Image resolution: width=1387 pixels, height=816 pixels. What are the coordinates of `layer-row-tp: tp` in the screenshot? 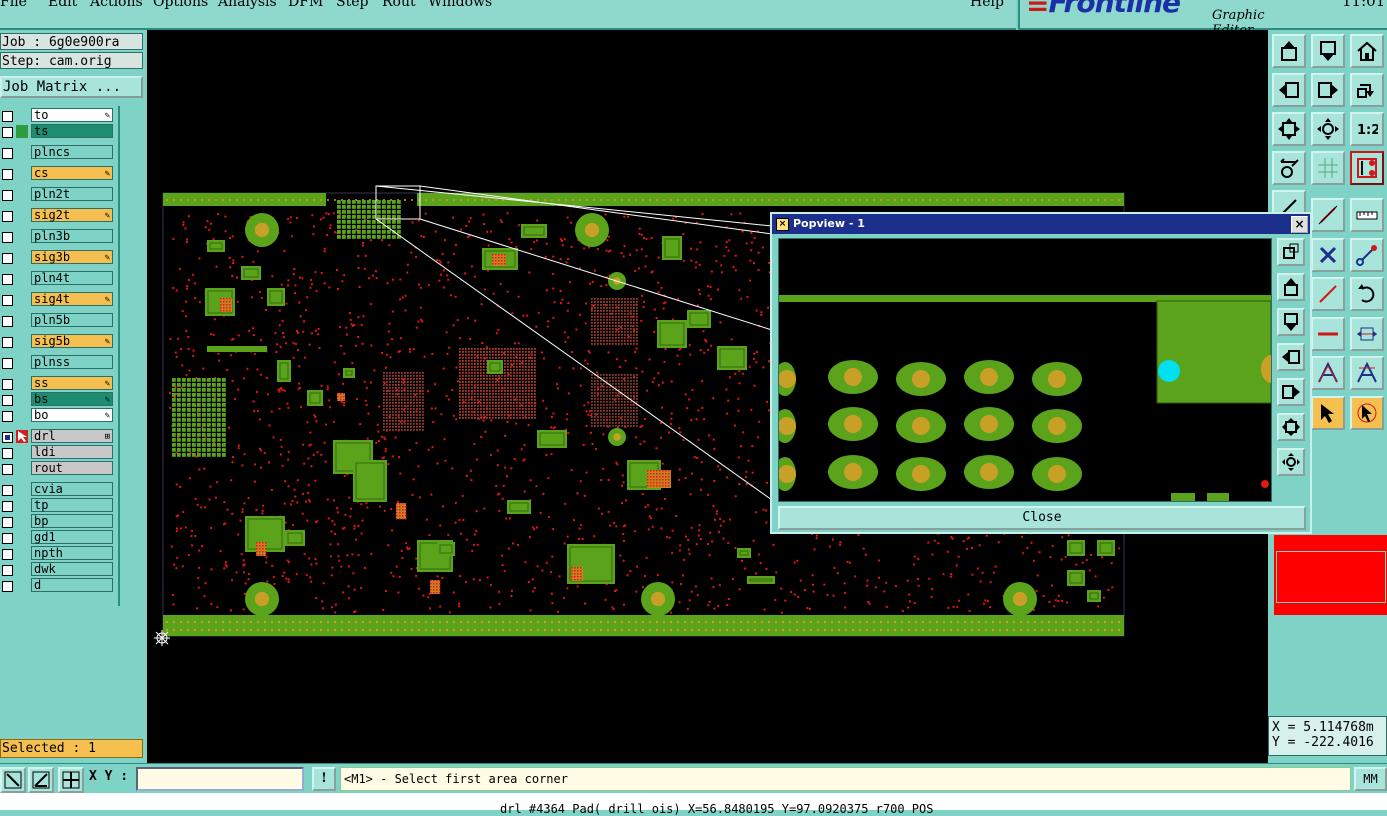 It's located at (58, 505).